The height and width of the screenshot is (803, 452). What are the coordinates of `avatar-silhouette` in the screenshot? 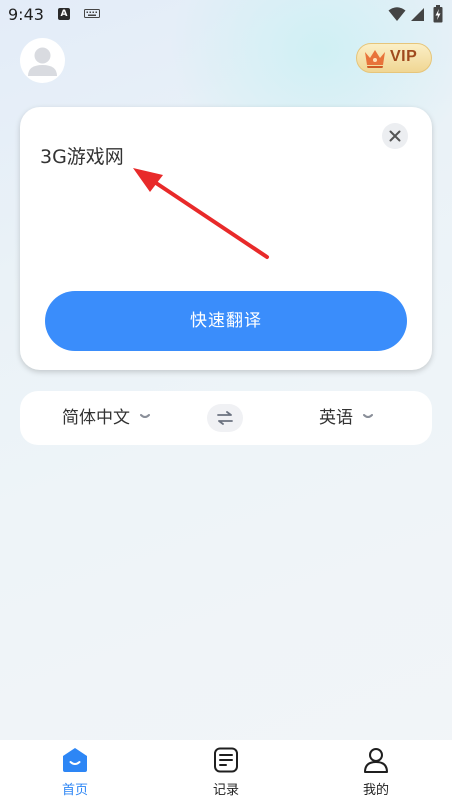 It's located at (42, 61).